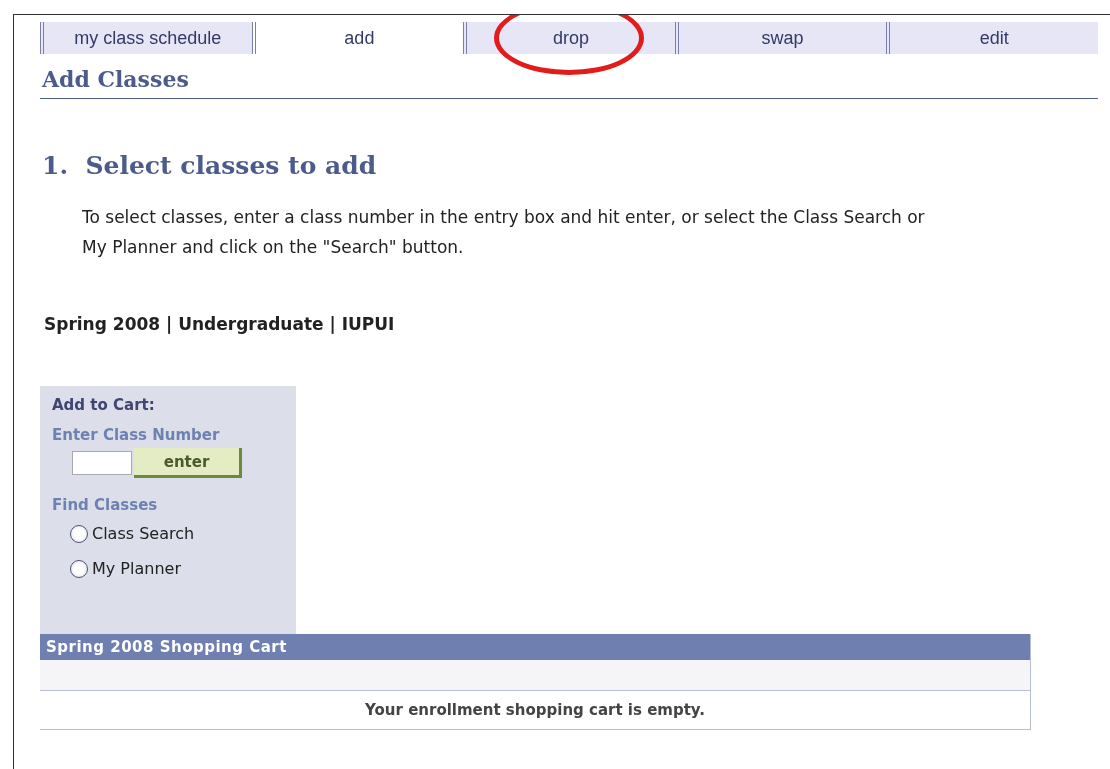 The width and height of the screenshot is (1110, 769). What do you see at coordinates (992, 38) in the screenshot?
I see `tab: edit` at bounding box center [992, 38].